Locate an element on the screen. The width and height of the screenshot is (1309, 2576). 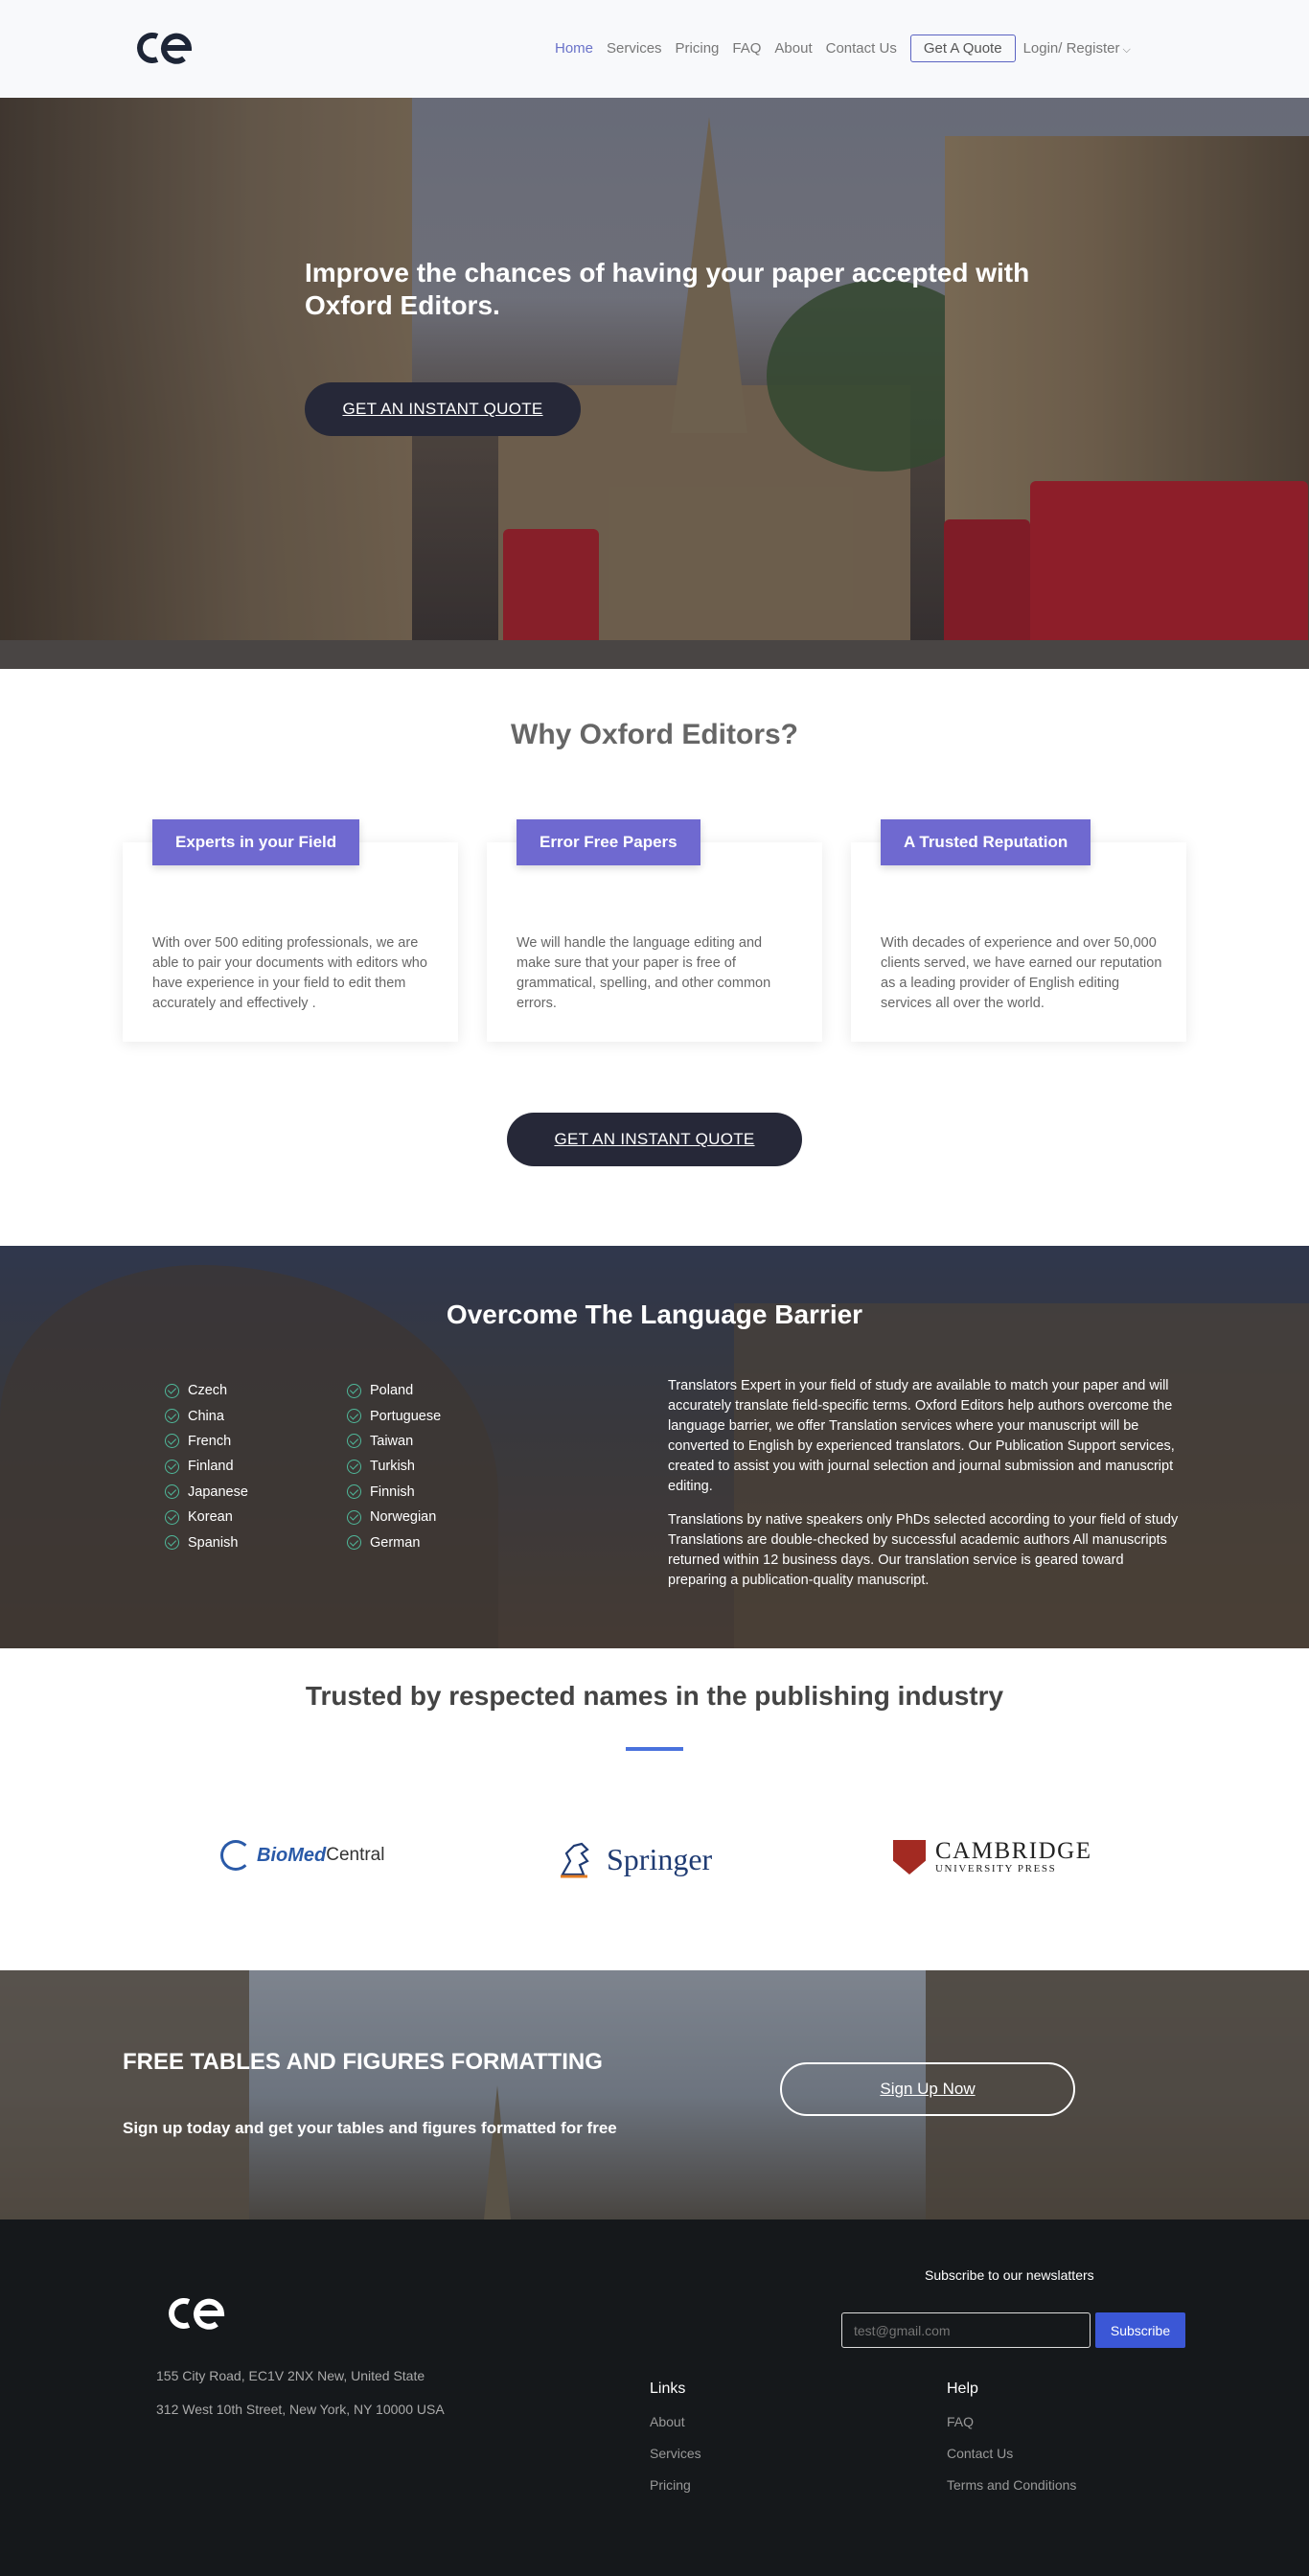
login-register-label: Login/ Register is located at coordinates (1071, 48).